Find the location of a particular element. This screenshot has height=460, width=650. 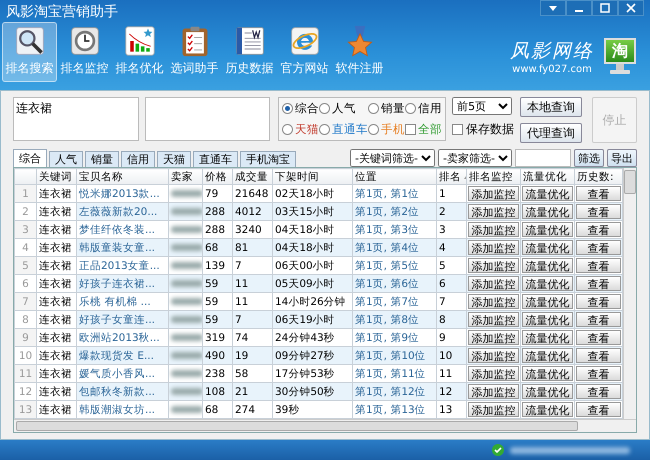

column-header: 位置 is located at coordinates (394, 176).